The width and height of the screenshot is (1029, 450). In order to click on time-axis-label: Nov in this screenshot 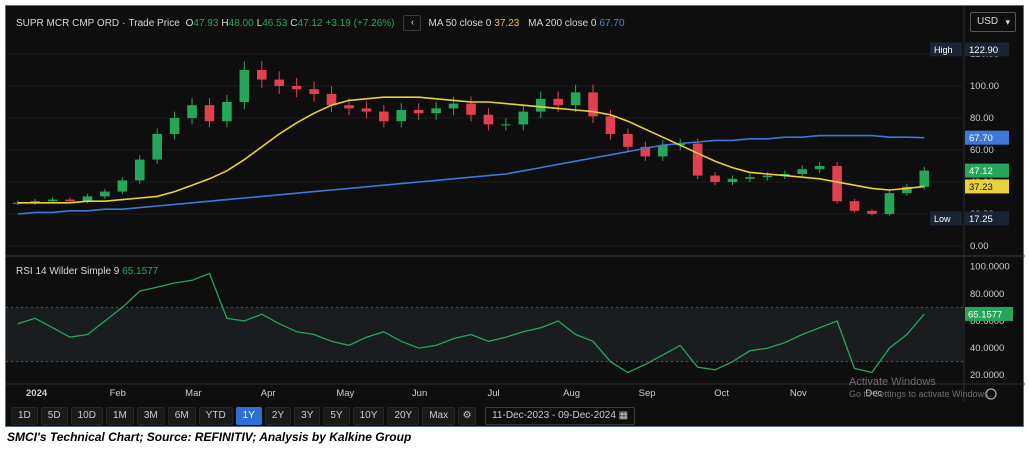, I will do `click(798, 393)`.